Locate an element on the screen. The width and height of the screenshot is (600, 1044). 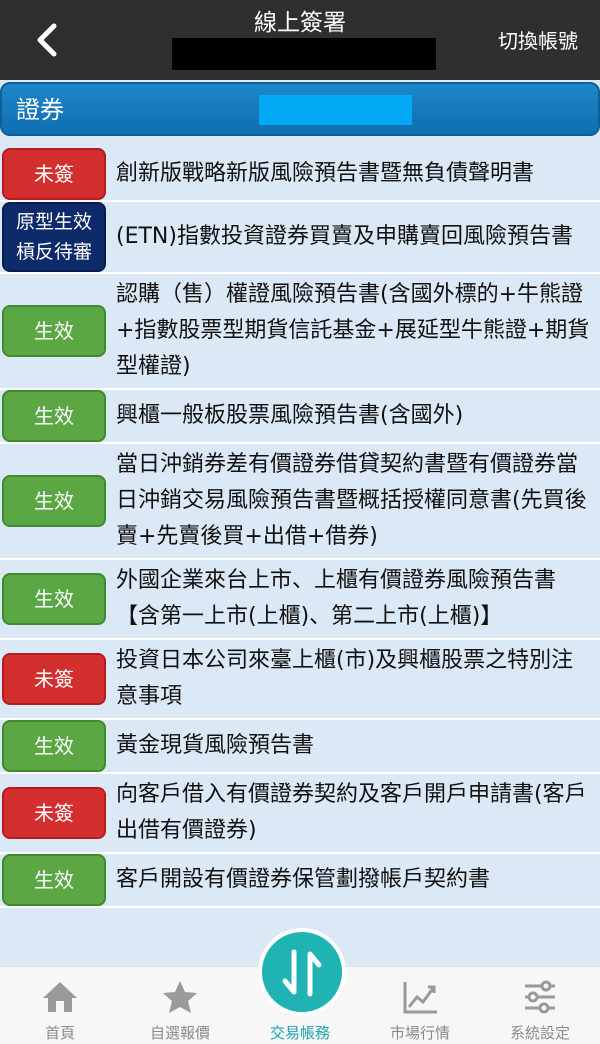
account-redaction is located at coordinates (304, 54).